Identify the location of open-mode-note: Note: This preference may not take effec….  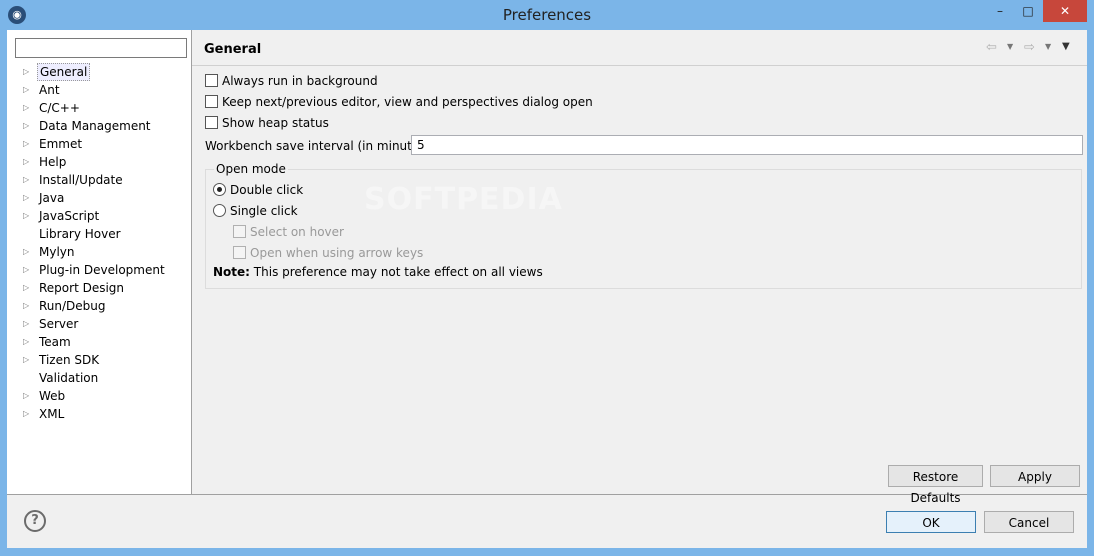
(378, 272).